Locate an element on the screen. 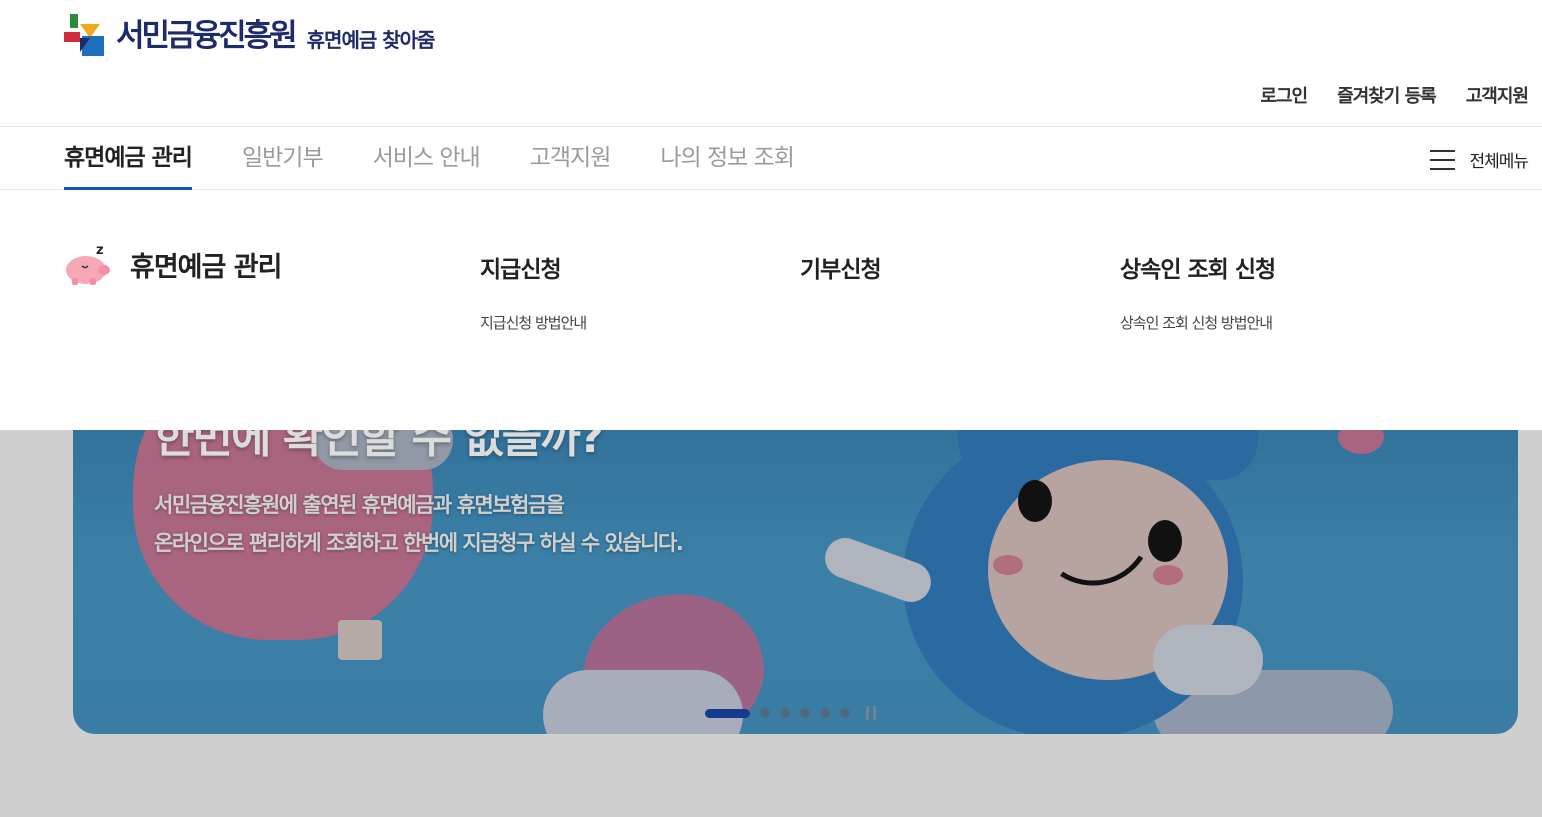  all-menu-label: 전체메뉴 is located at coordinates (1499, 162).